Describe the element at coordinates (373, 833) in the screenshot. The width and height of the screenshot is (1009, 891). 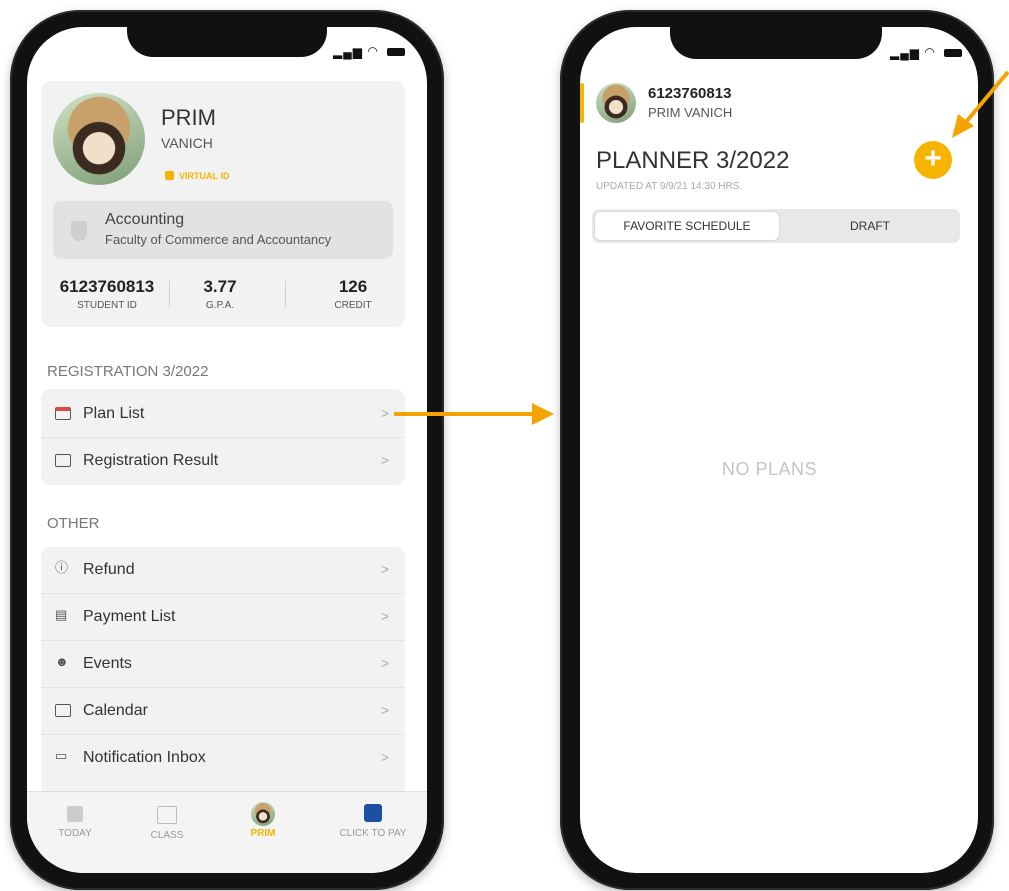
I see `tab-label: CLICK TO PAY` at that location.